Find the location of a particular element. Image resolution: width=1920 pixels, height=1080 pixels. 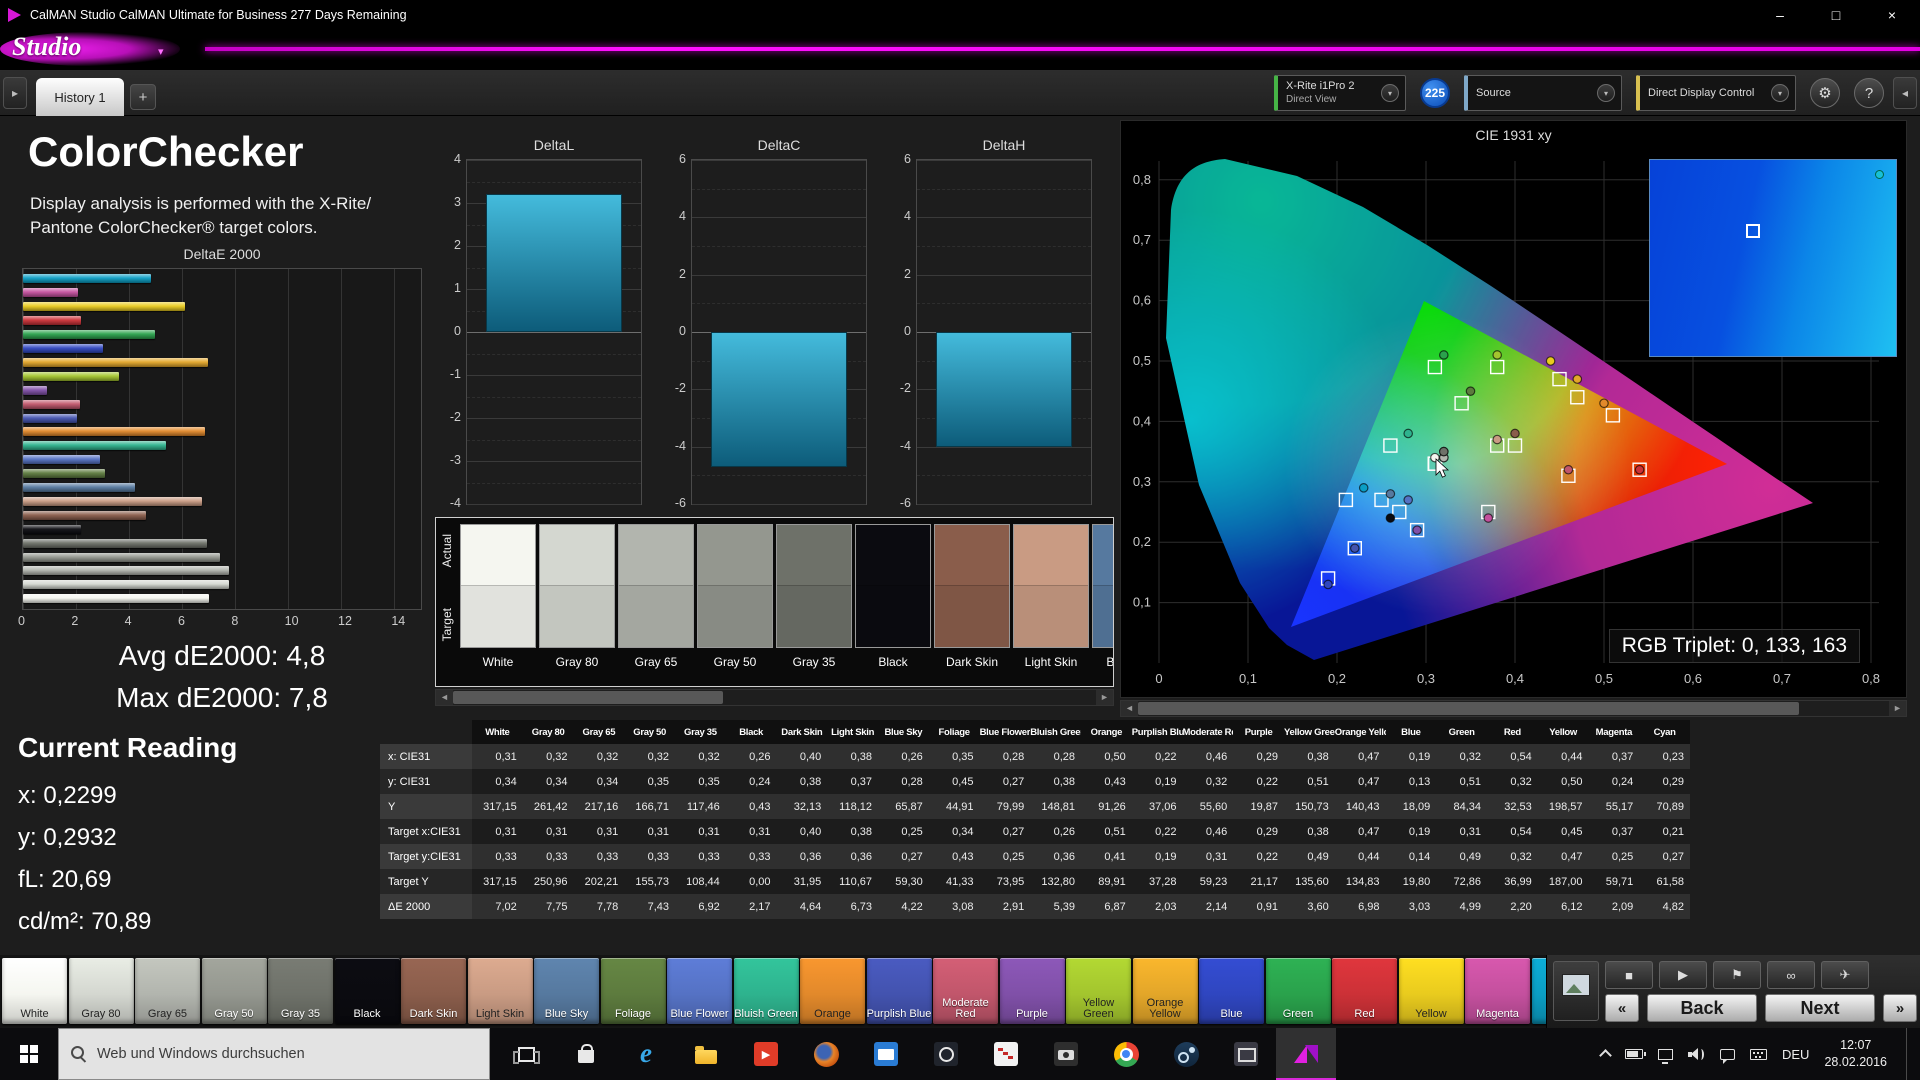

patch-tile-purple: Purple is located at coordinates (1032, 991).